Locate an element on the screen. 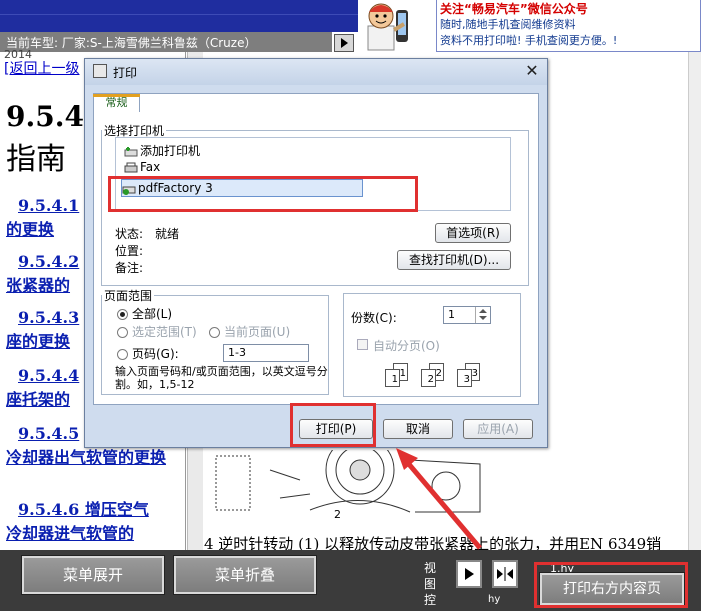  top-banner is located at coordinates (179, 16).